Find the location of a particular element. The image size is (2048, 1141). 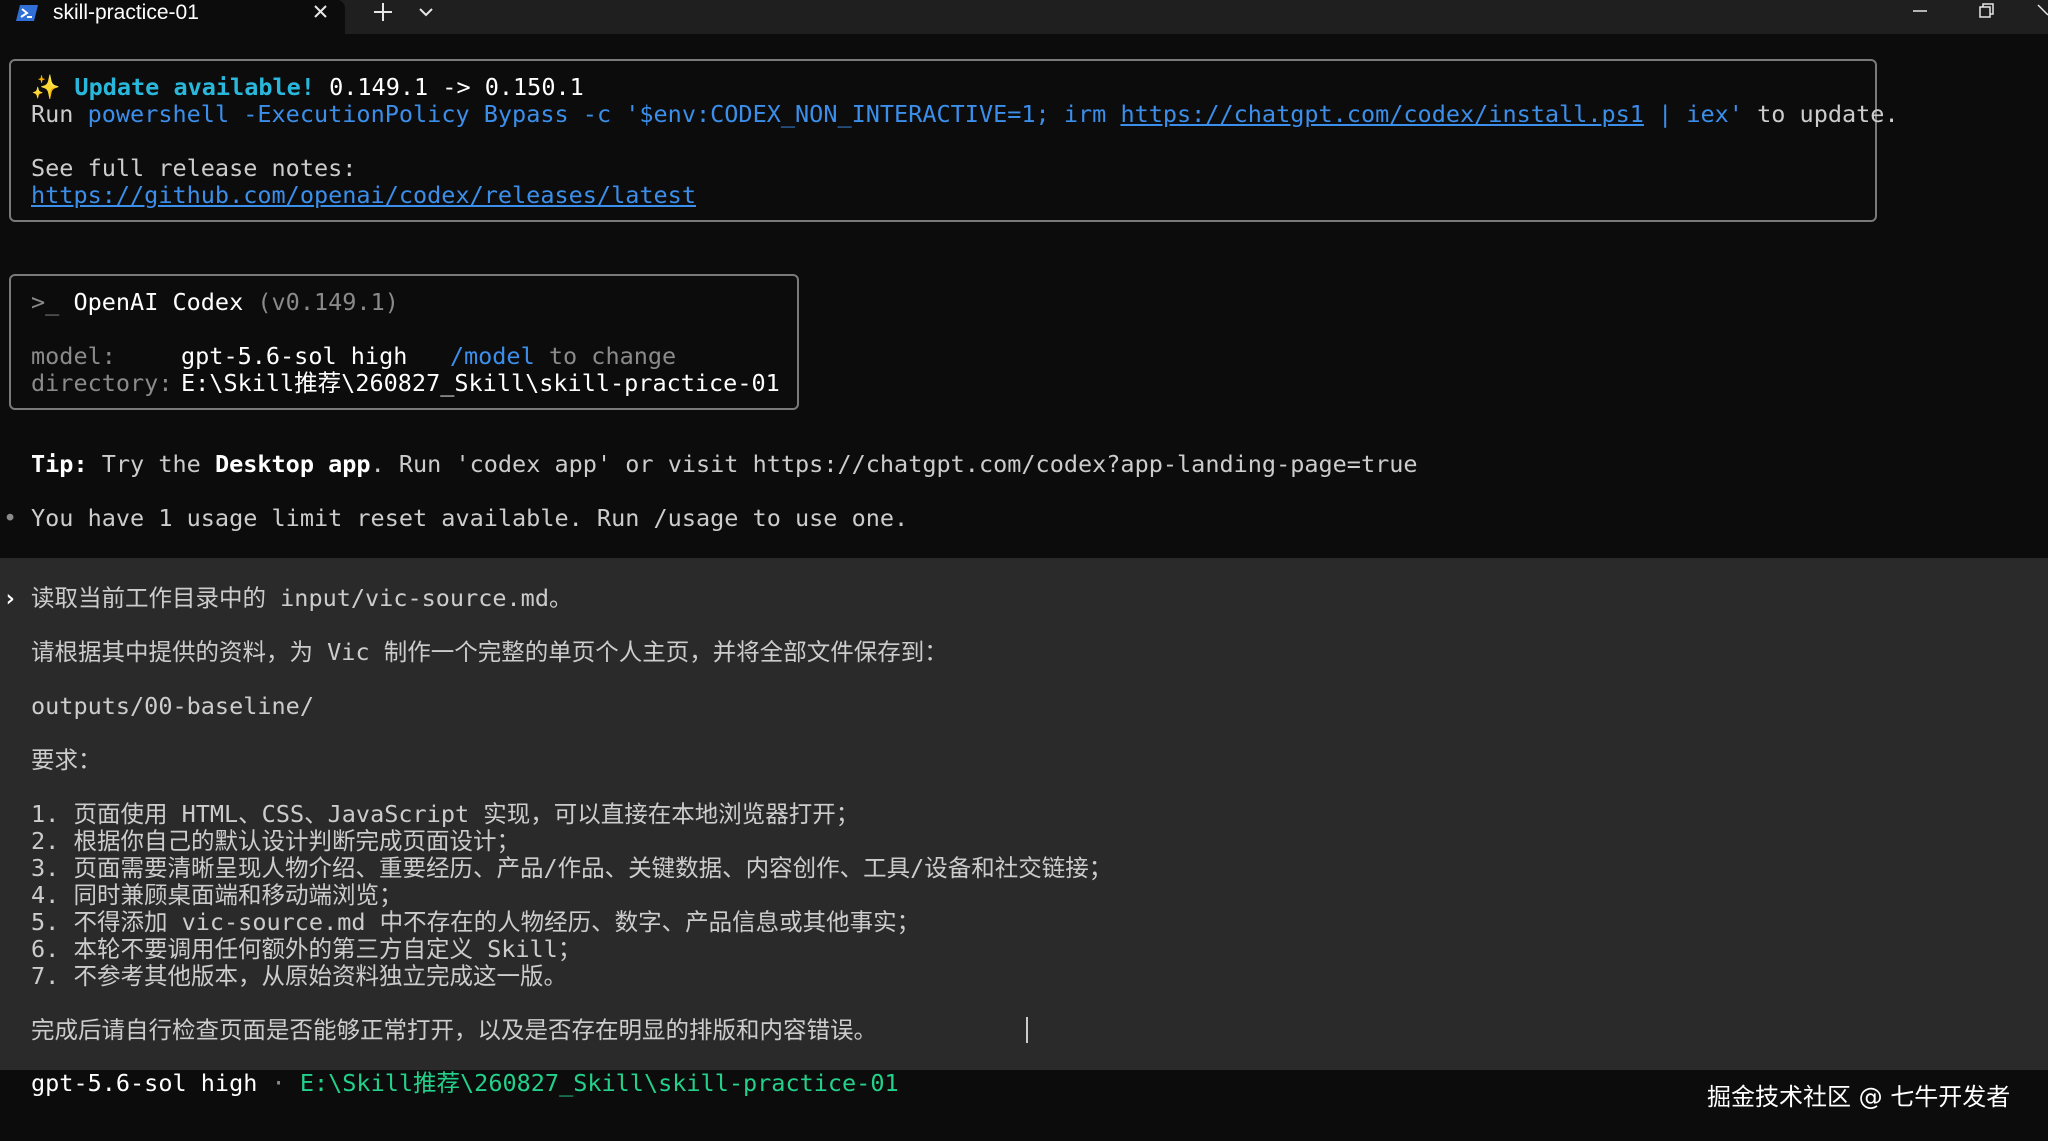

prompt-line: 7. 不参考其他版本，从原始资料独立完成这一版。 is located at coordinates (299, 976).